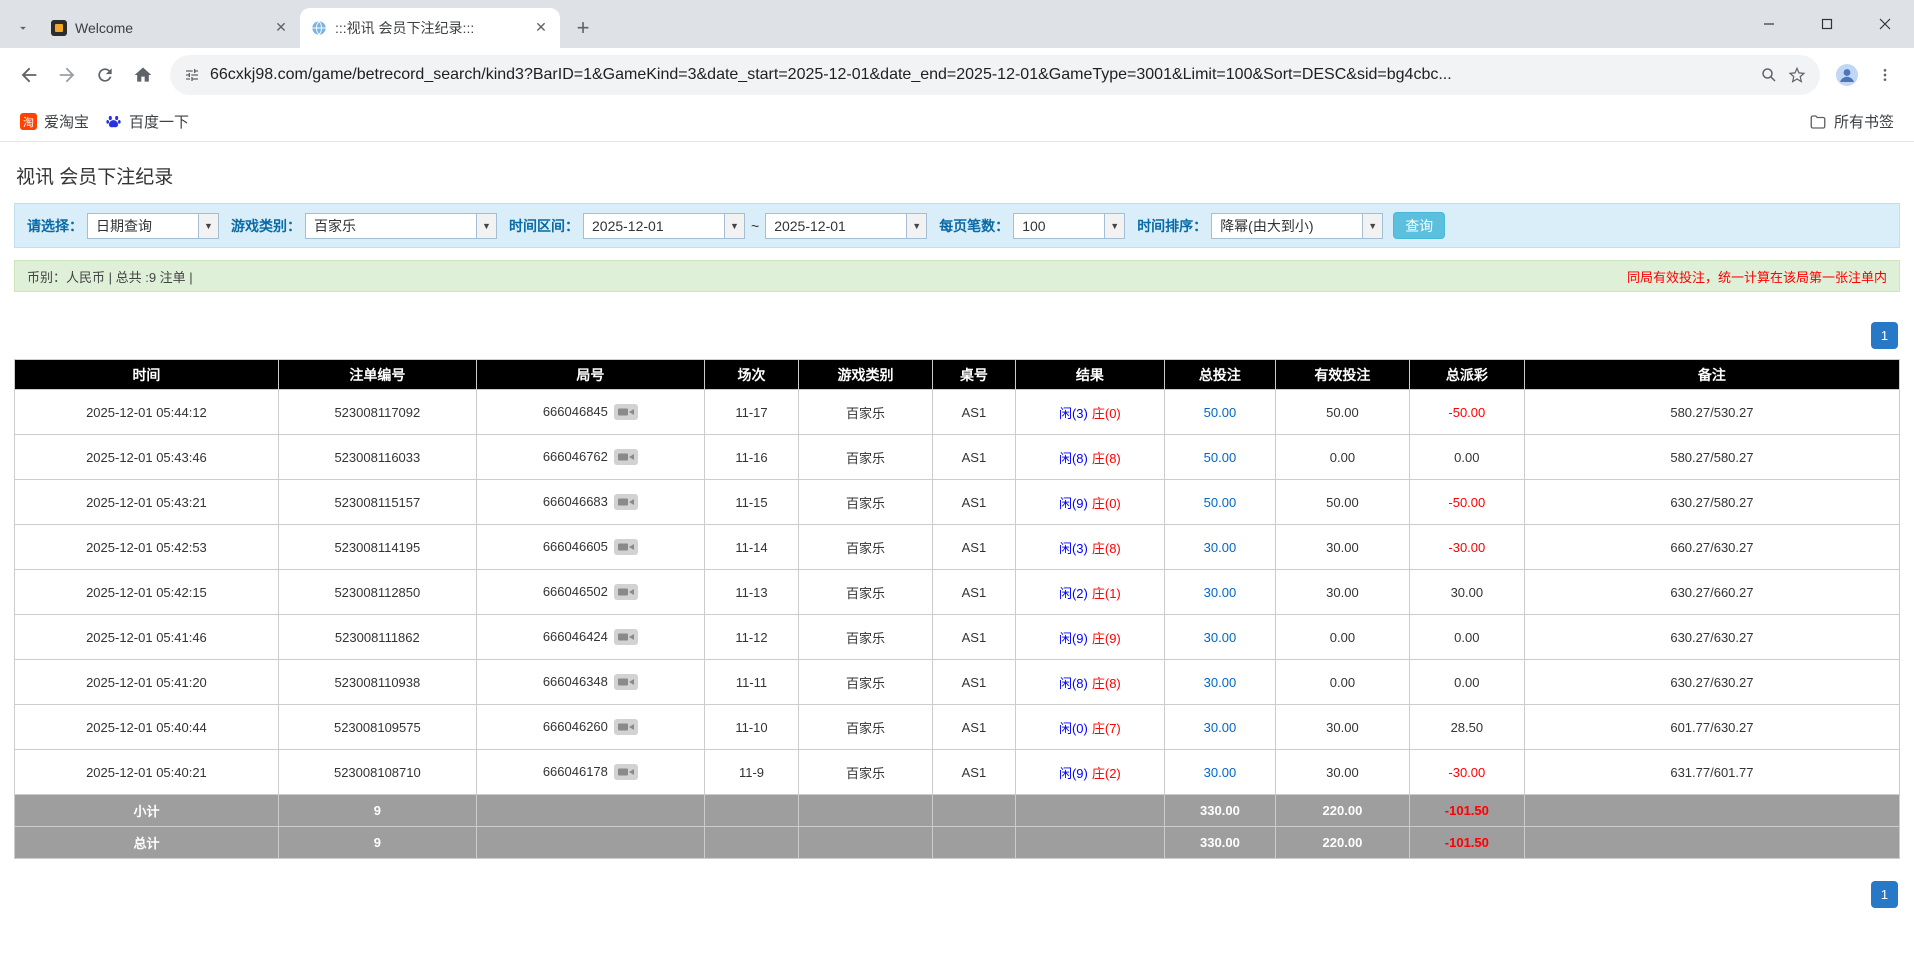  I want to click on tab-welcome: Welcome ✕, so click(170, 28).